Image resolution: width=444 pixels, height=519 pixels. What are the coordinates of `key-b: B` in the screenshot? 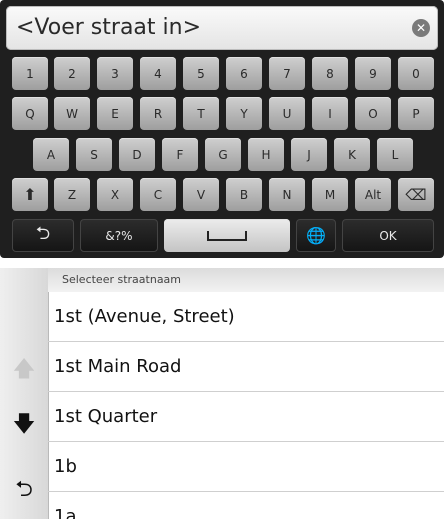 It's located at (244, 194).